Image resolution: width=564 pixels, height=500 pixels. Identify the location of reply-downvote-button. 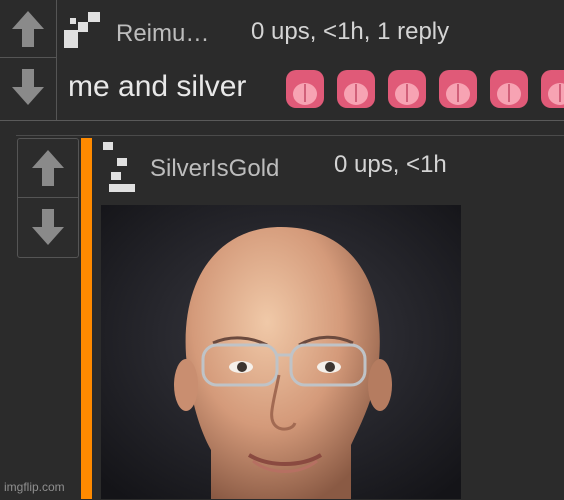
(48, 227).